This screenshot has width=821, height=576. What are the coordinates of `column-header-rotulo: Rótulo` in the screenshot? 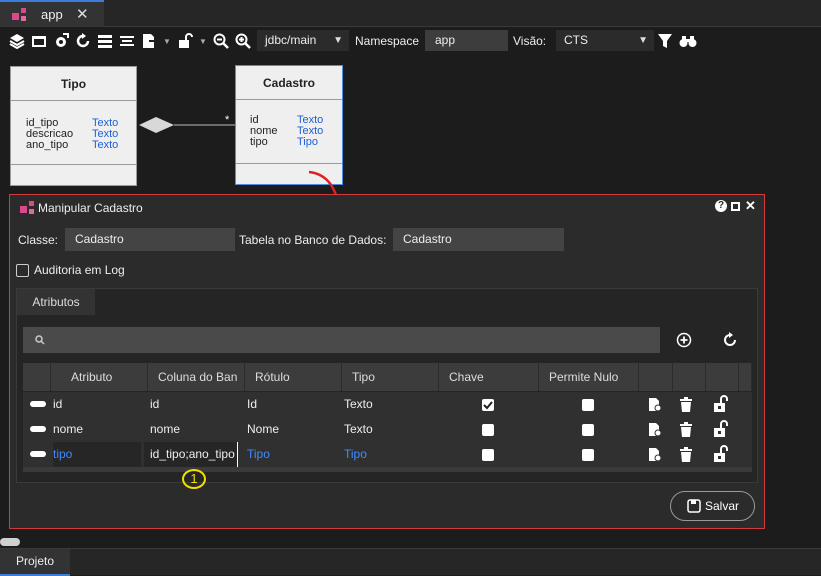 It's located at (293, 377).